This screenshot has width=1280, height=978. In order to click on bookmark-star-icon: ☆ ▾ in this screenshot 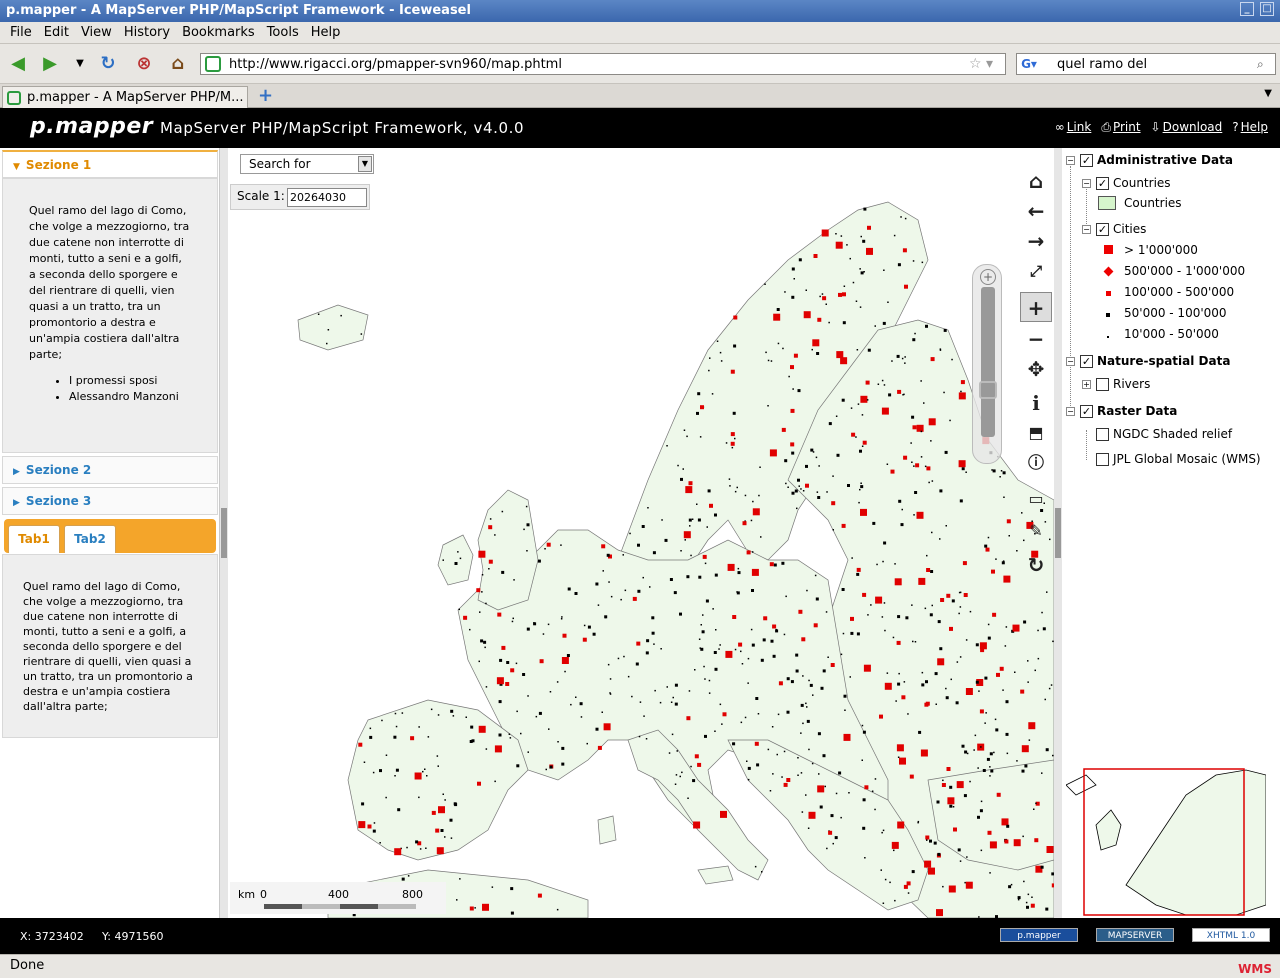, I will do `click(987, 64)`.